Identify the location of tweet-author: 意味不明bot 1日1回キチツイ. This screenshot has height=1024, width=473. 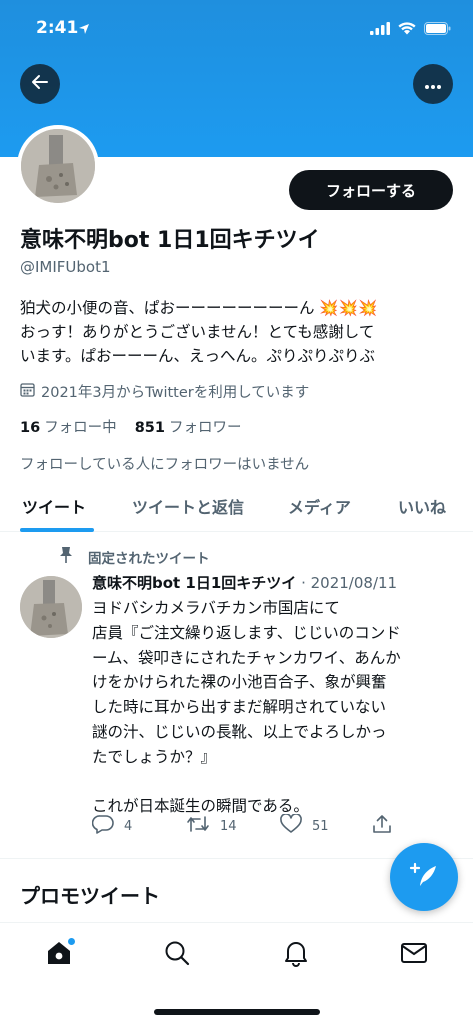
(194, 583).